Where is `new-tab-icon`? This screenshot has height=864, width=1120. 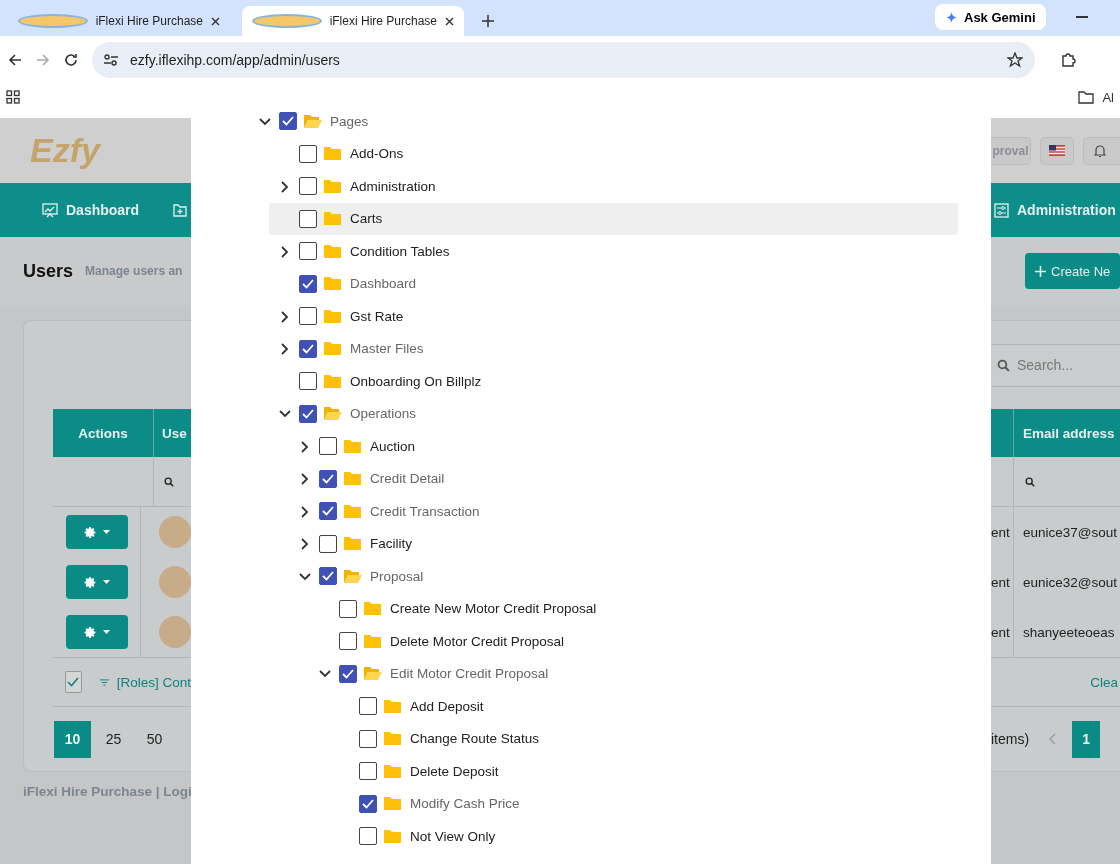
new-tab-icon is located at coordinates (488, 21).